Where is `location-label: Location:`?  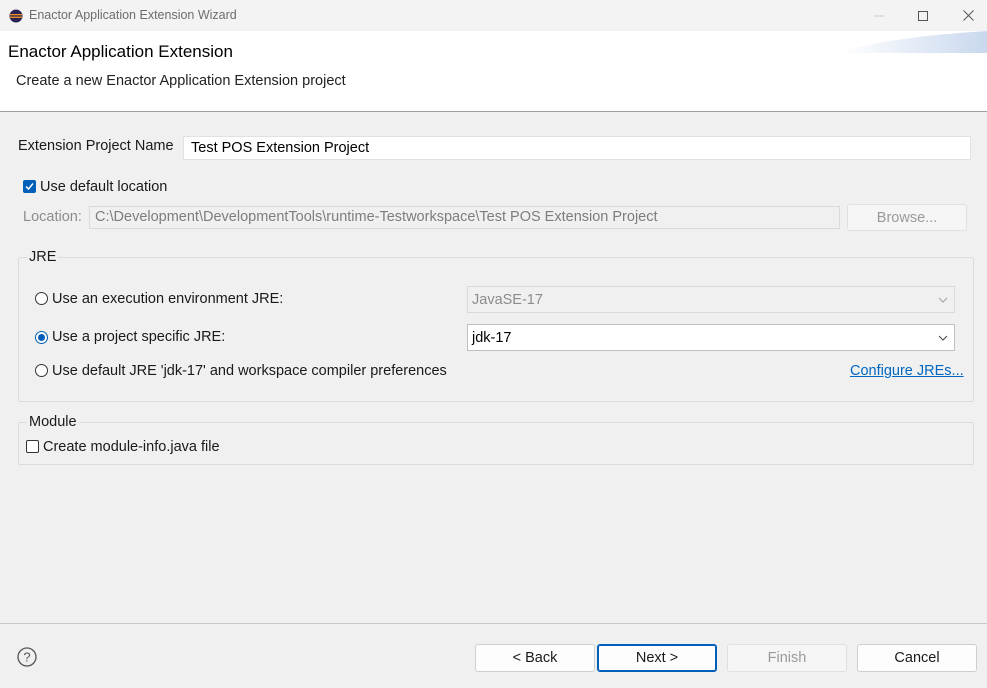
location-label: Location: is located at coordinates (52, 217).